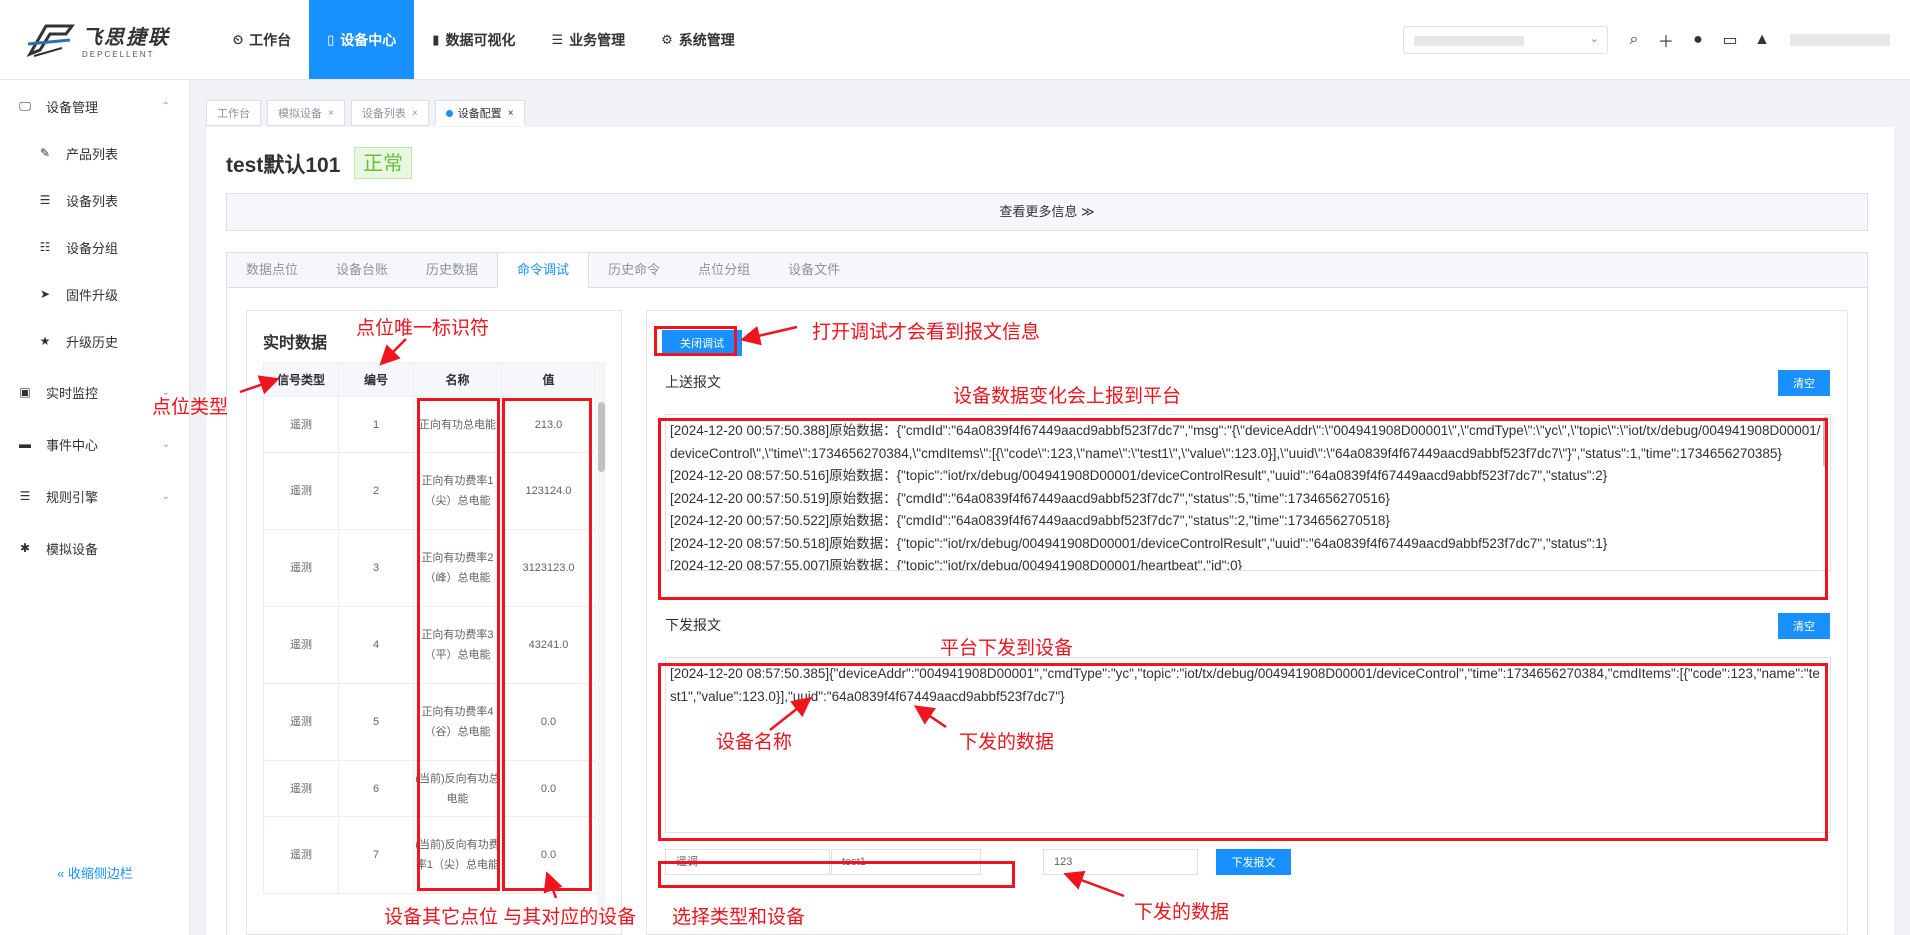  I want to click on chevron-up-icon: ⌃, so click(165, 106).